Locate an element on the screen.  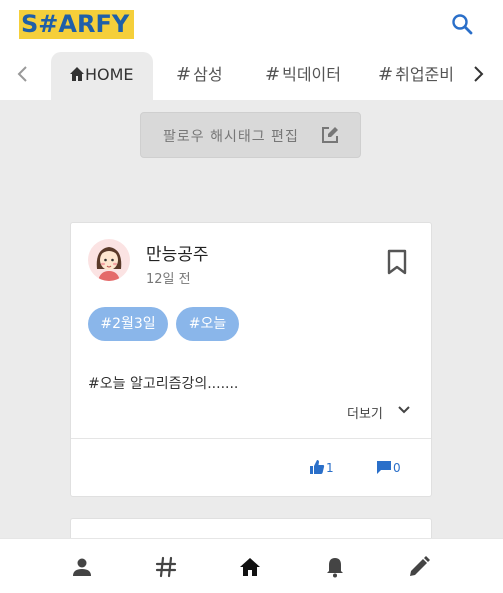
tab-bigdata: # 빅데이터 is located at coordinates (310, 76).